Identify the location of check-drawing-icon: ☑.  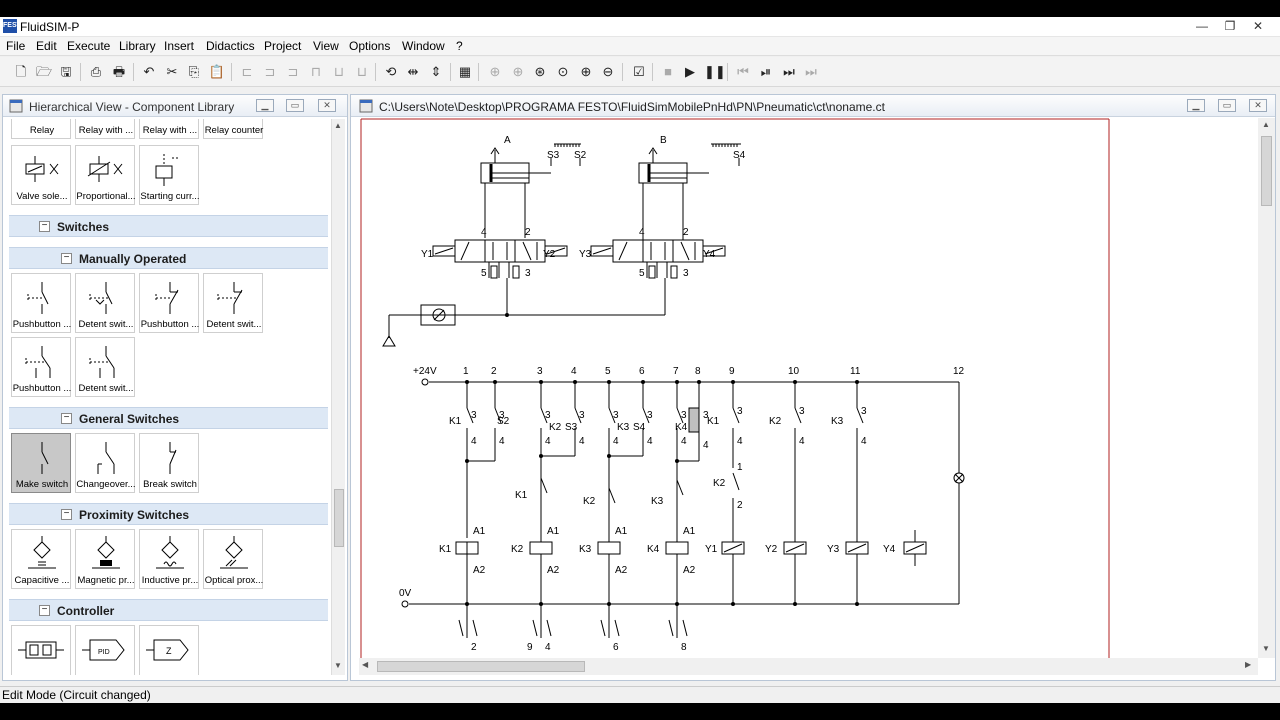
(639, 72).